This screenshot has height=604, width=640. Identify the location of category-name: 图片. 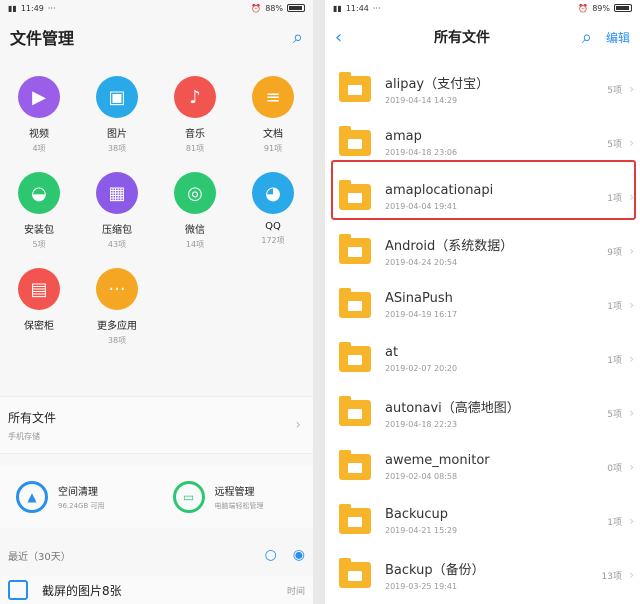
(117, 134).